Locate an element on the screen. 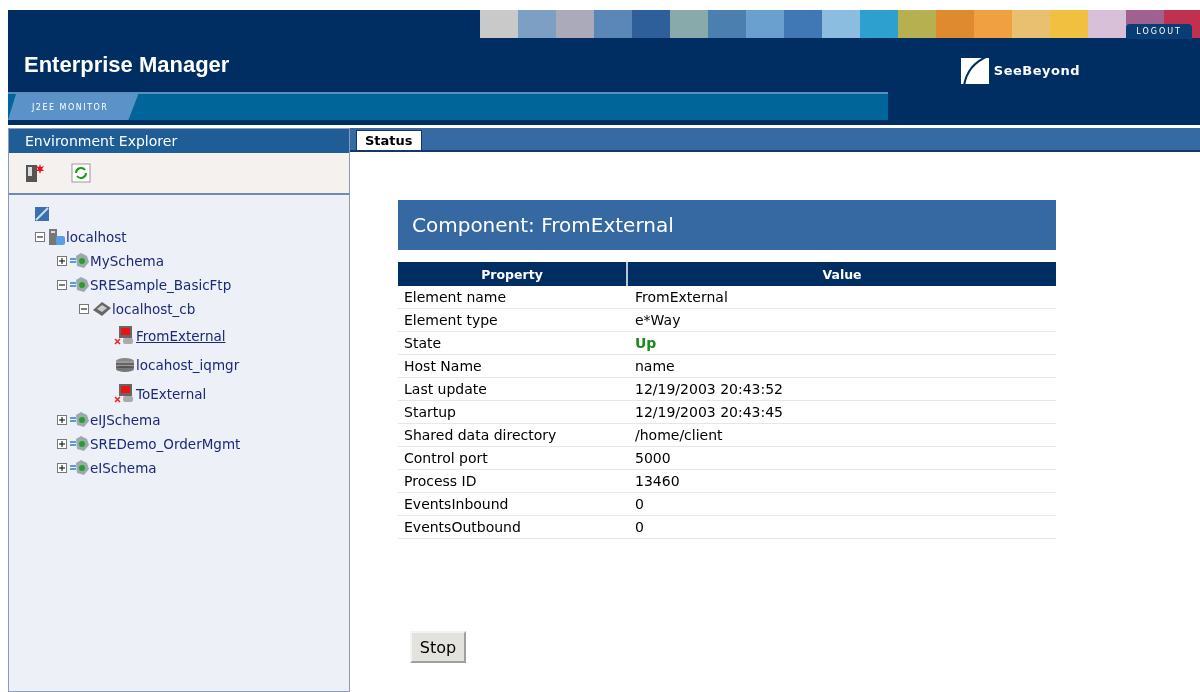 This screenshot has width=1200, height=692. panel-title: Environment Explorer is located at coordinates (179, 141).